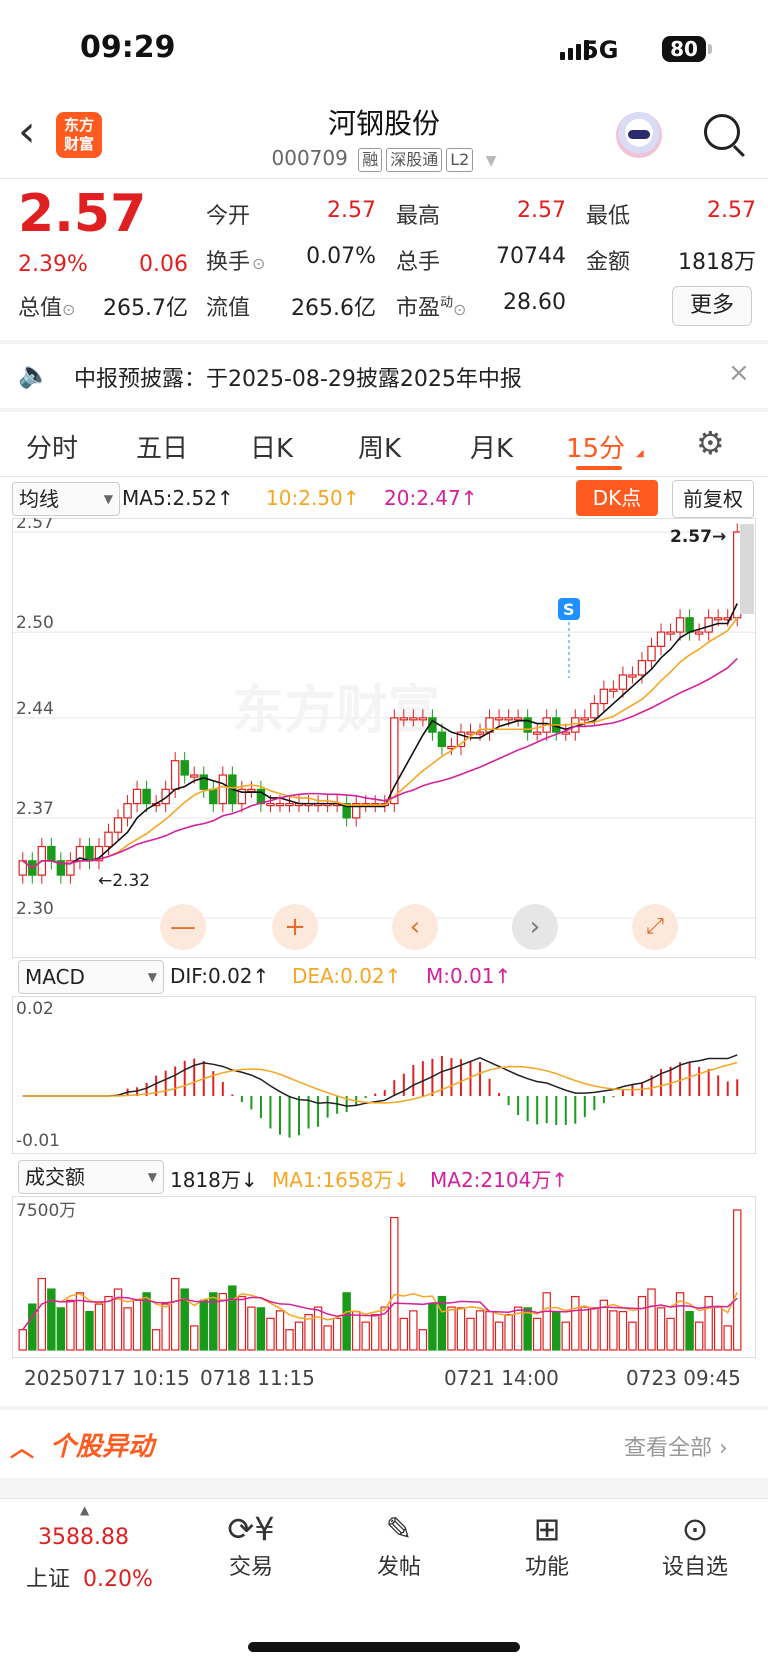 Image resolution: width=768 pixels, height=1664 pixels. What do you see at coordinates (608, 262) in the screenshot?
I see `label-amount: 金额` at bounding box center [608, 262].